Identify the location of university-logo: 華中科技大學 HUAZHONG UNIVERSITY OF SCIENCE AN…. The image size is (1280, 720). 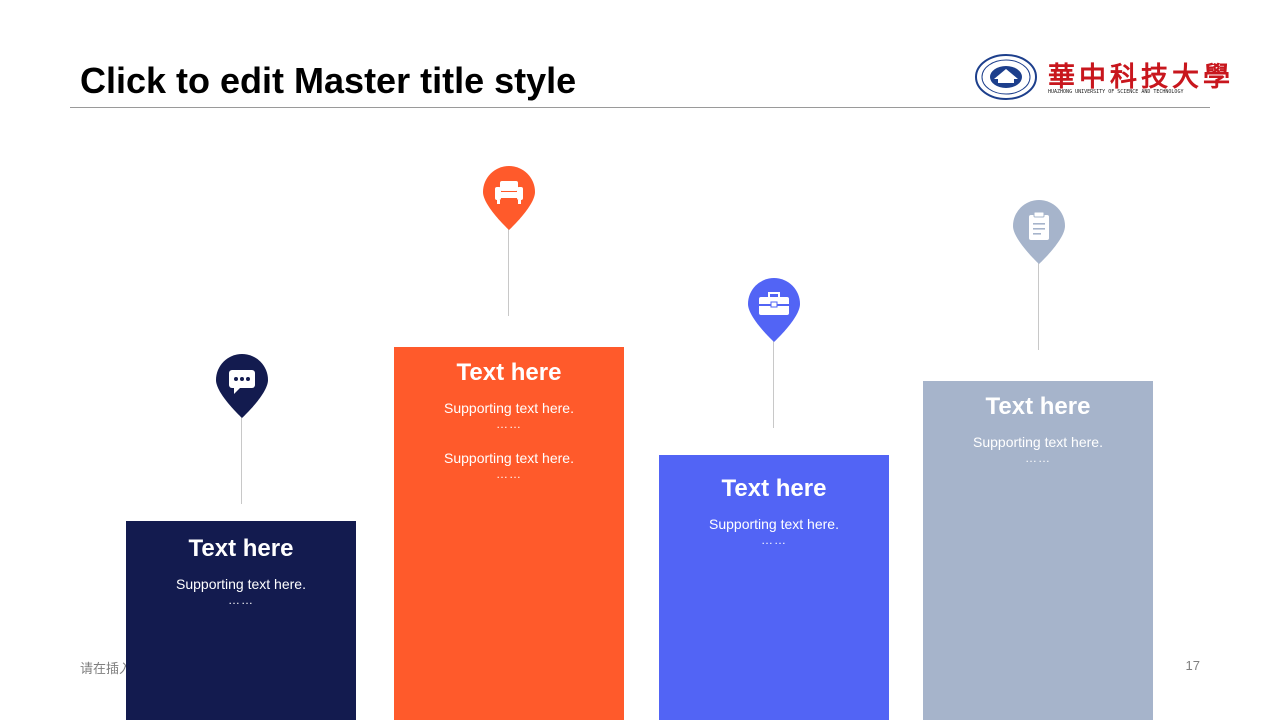
(1102, 78).